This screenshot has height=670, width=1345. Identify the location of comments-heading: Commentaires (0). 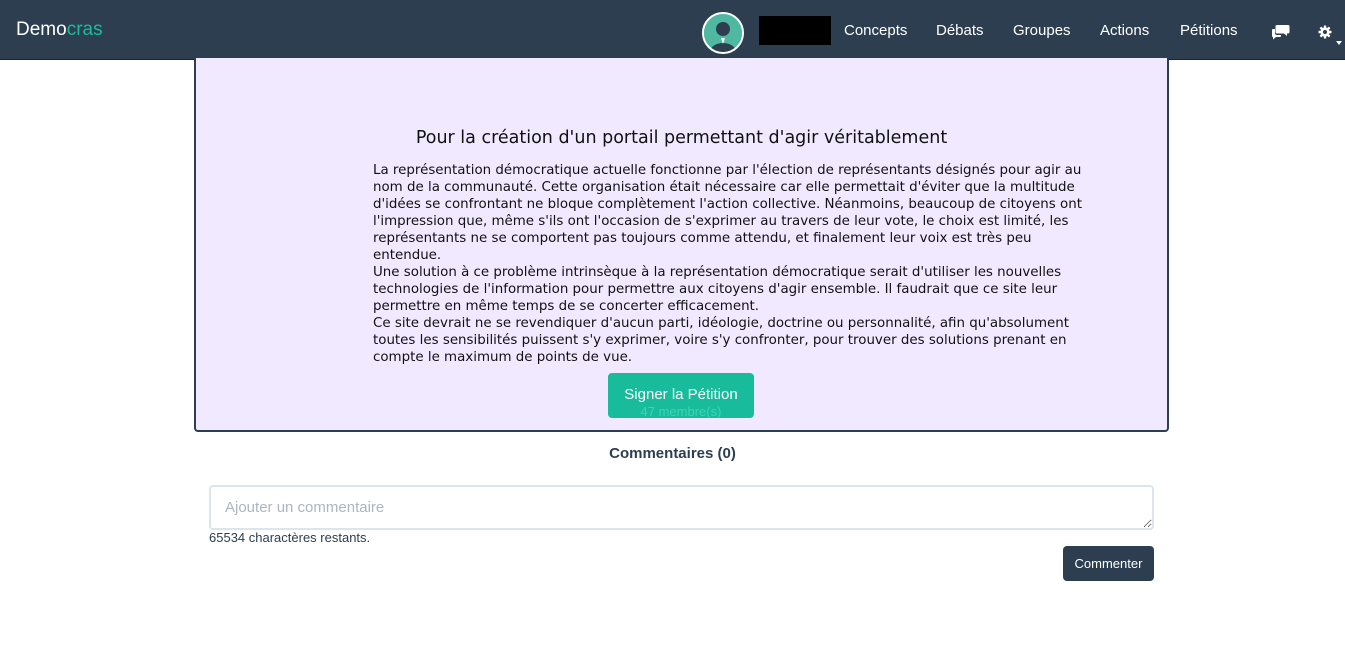
(672, 453).